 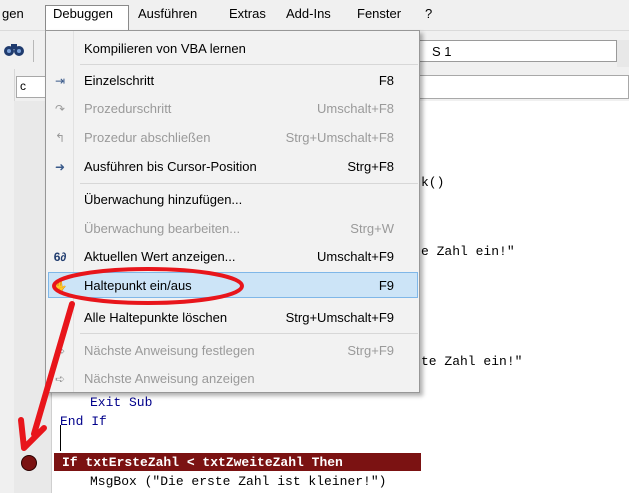 I want to click on window-left-border, so click(x=7, y=281).